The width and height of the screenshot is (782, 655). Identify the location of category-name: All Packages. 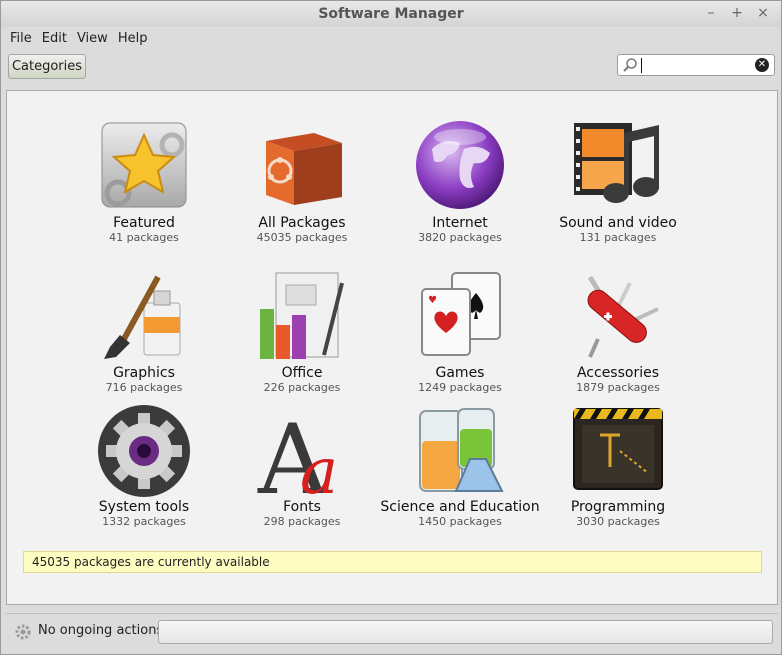
(302, 223).